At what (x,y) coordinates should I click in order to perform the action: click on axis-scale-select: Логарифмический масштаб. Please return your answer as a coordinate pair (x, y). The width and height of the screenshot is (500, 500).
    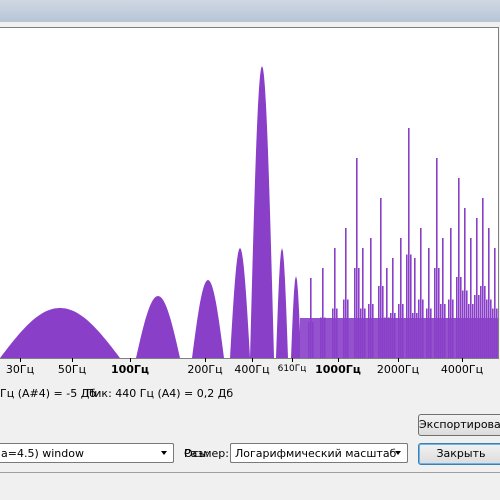
    Looking at the image, I should click on (319, 453).